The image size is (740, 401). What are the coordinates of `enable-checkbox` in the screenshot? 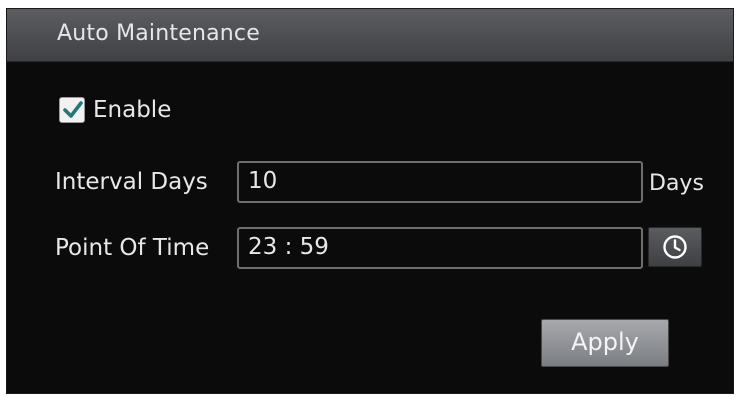 It's located at (72, 110).